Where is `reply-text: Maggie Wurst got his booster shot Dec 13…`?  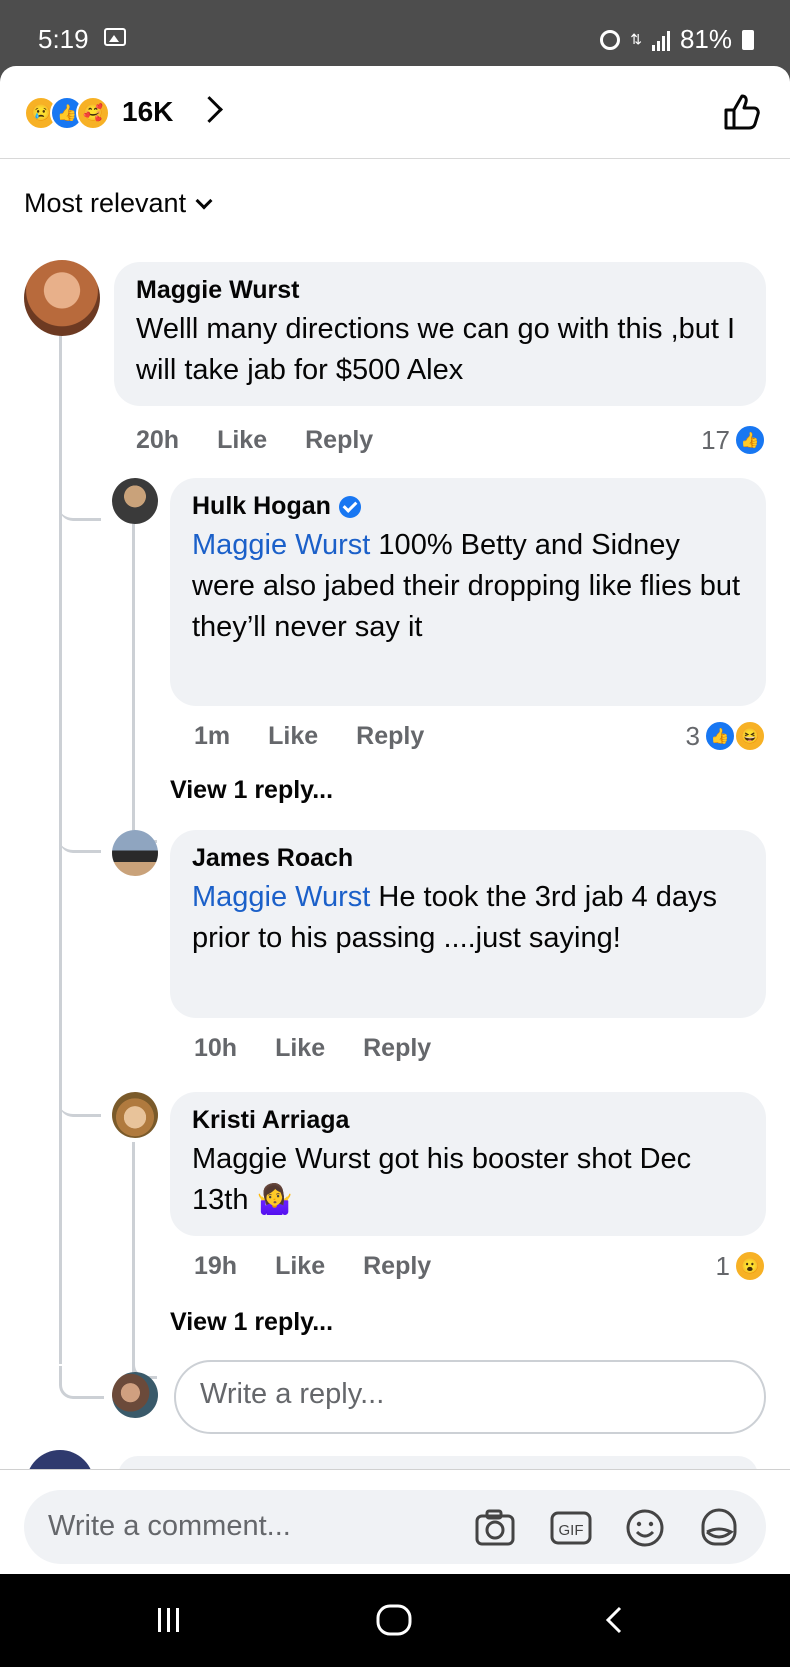 reply-text: Maggie Wurst got his booster shot Dec 13… is located at coordinates (442, 1179).